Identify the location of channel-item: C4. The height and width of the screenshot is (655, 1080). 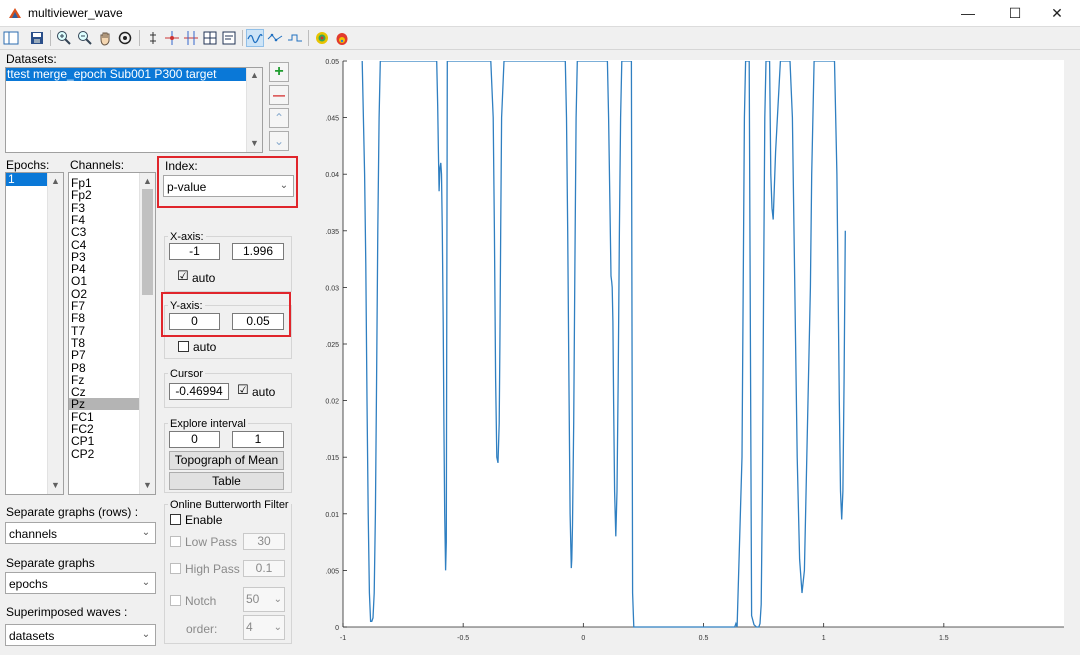
(105, 245).